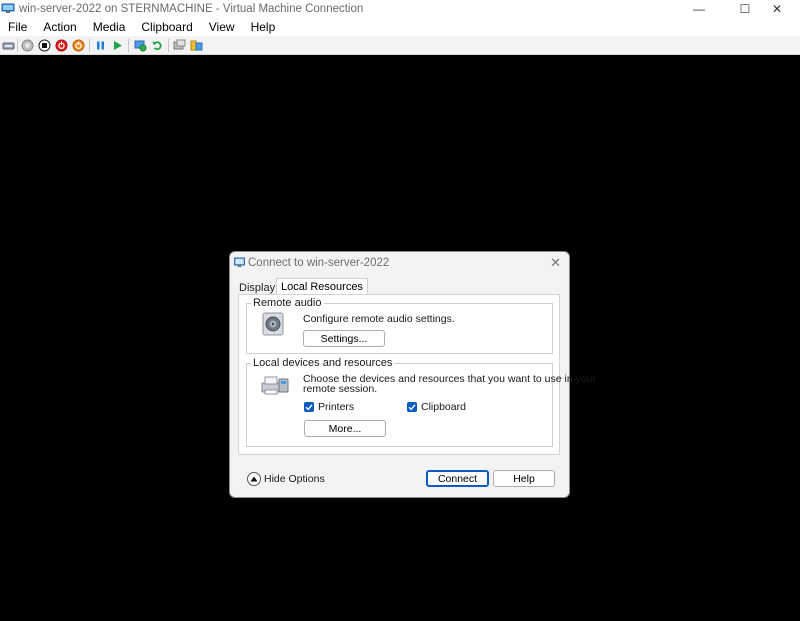 The image size is (800, 621). I want to click on tab-display: Display, so click(257, 288).